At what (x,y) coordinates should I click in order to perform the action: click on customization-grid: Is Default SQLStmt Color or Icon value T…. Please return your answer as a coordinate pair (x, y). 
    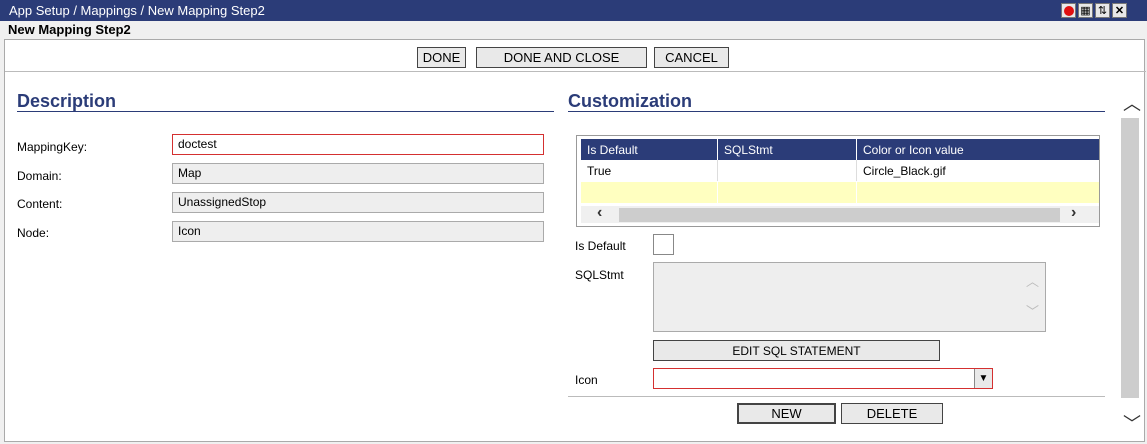
    Looking at the image, I should click on (838, 181).